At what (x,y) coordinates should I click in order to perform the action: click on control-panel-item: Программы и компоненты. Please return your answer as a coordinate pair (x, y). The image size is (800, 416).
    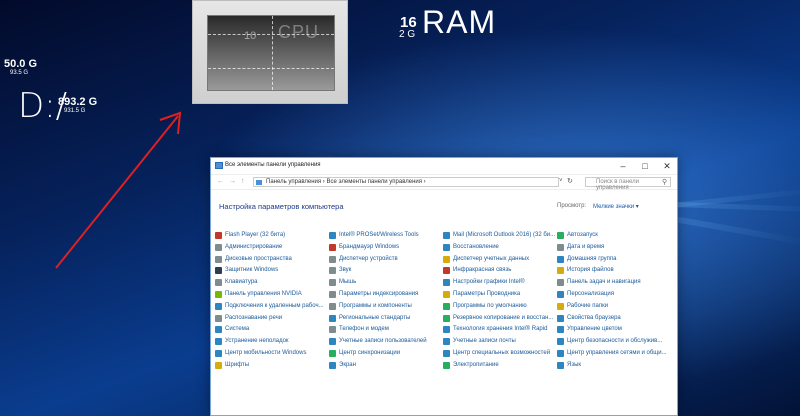
    Looking at the image, I should click on (386, 307).